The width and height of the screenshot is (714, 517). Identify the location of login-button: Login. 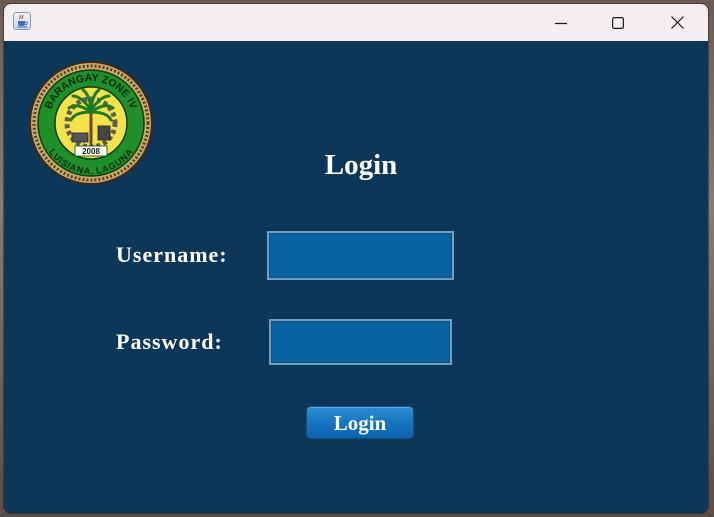
(360, 422).